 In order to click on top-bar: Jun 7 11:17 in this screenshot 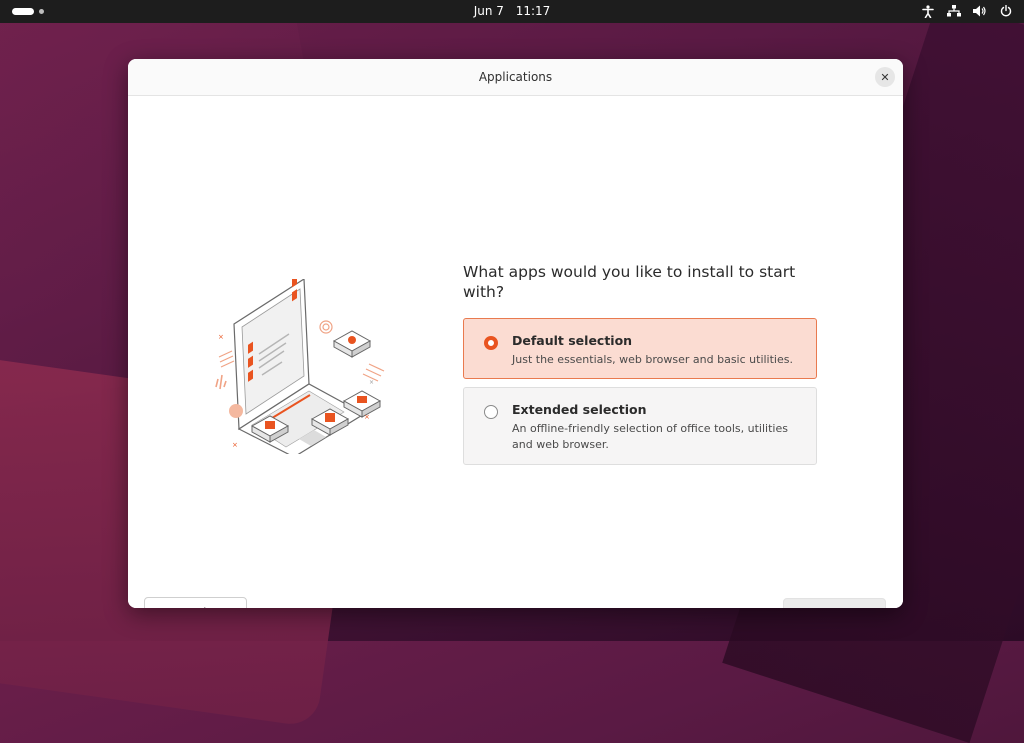, I will do `click(512, 11)`.